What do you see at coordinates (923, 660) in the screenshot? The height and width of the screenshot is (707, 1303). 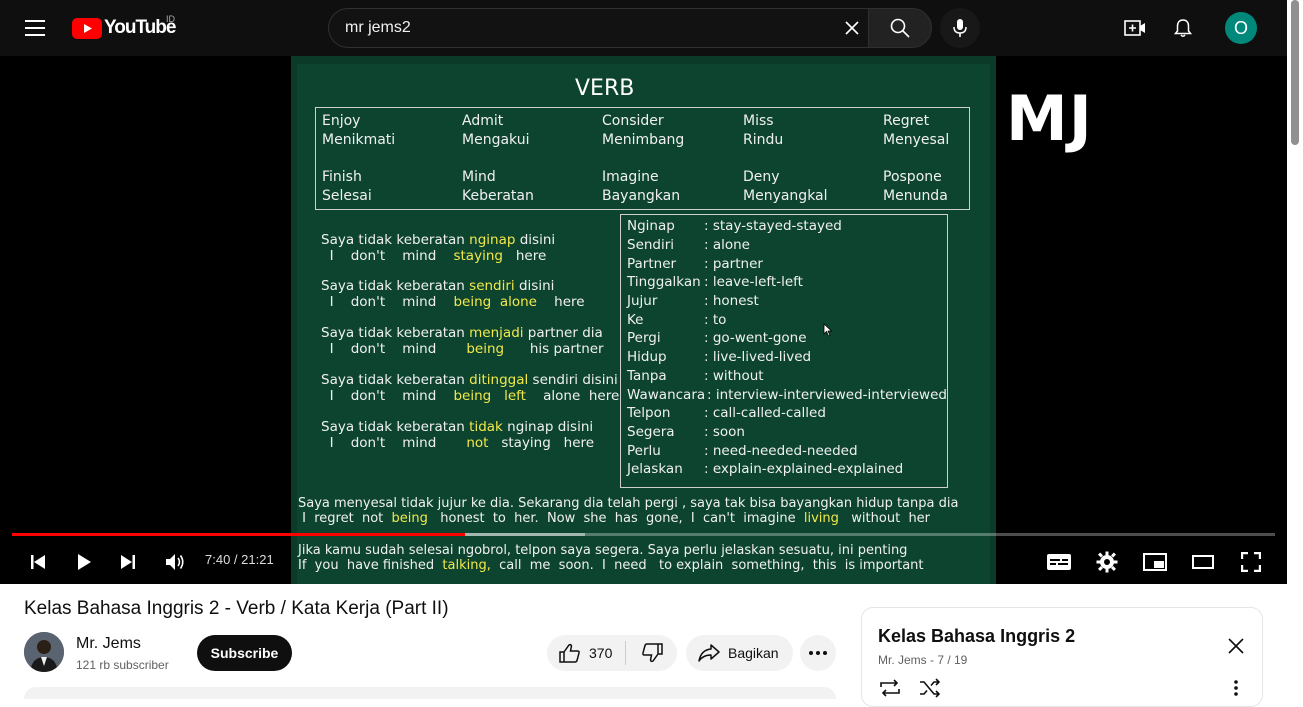 I see `playlist-meta: Mr. Jems - 7 / 19` at bounding box center [923, 660].